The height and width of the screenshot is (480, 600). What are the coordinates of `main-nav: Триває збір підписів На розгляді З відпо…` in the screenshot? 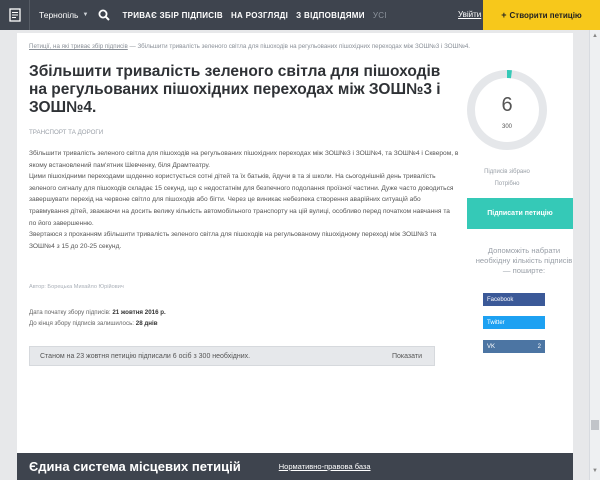 It's located at (258, 15).